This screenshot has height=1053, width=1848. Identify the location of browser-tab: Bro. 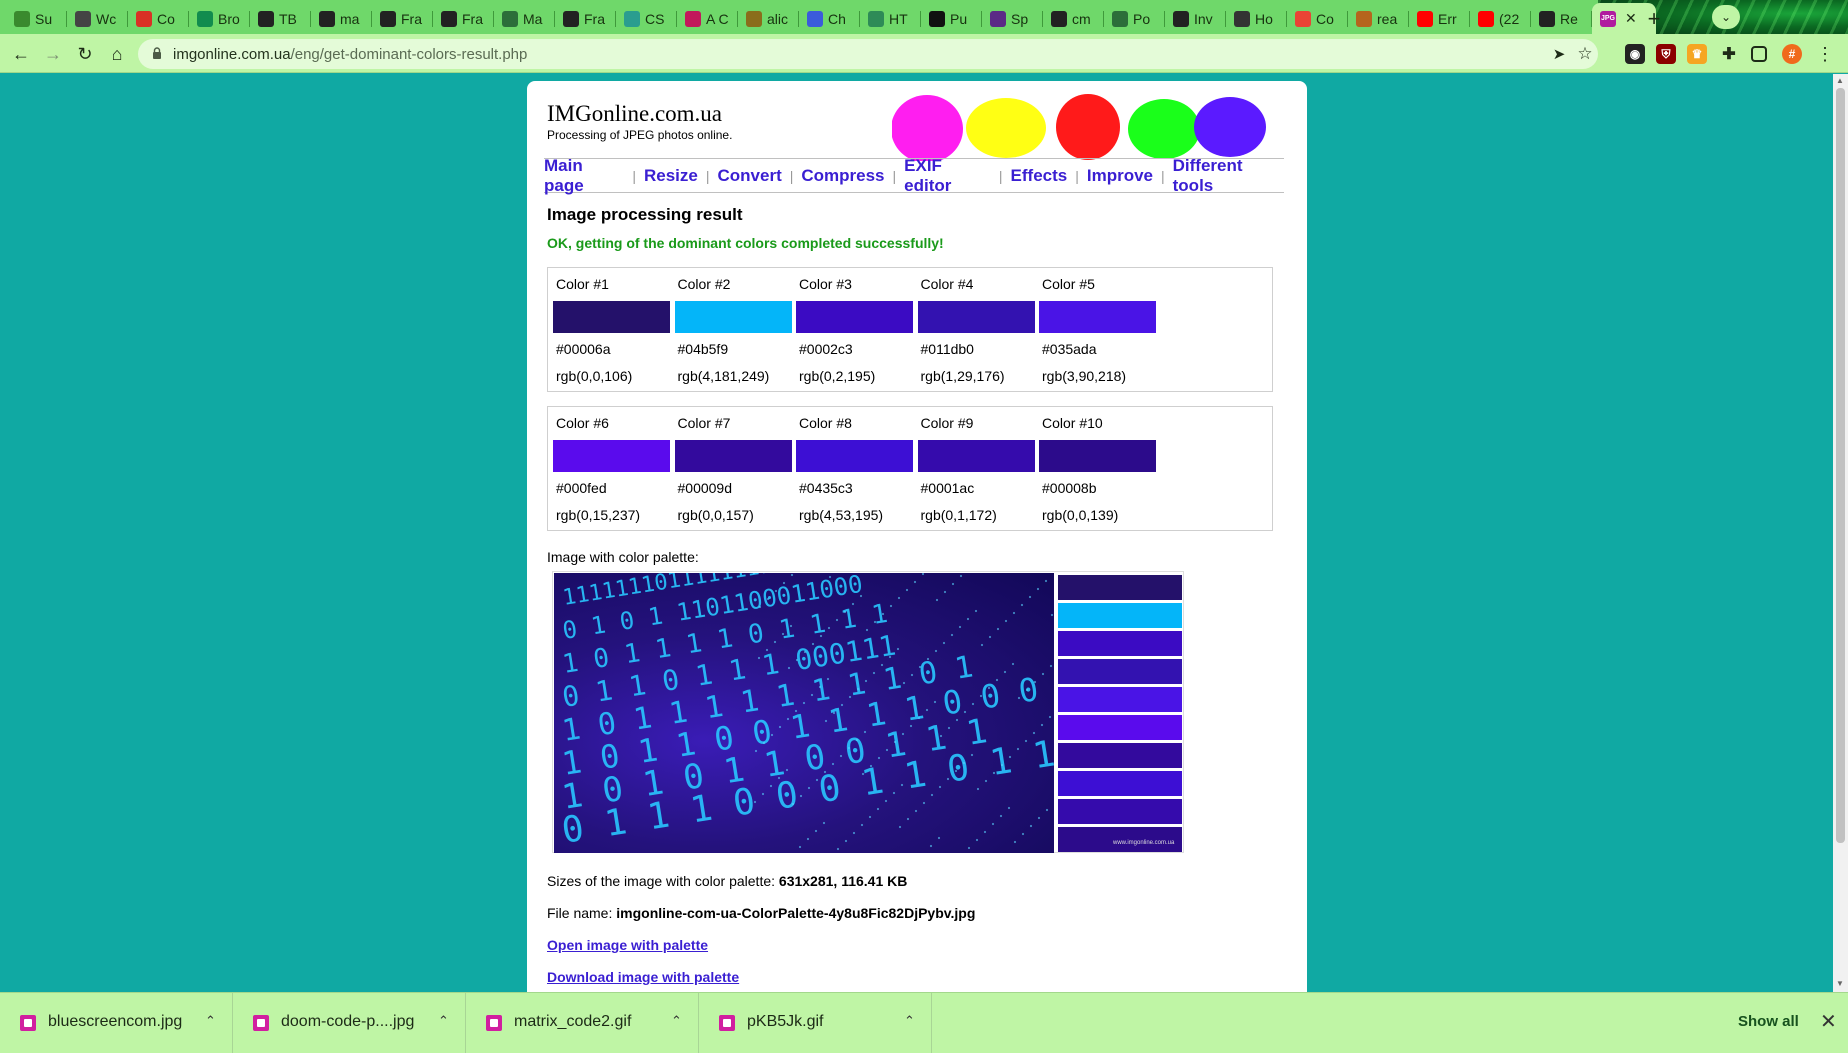
(219, 18).